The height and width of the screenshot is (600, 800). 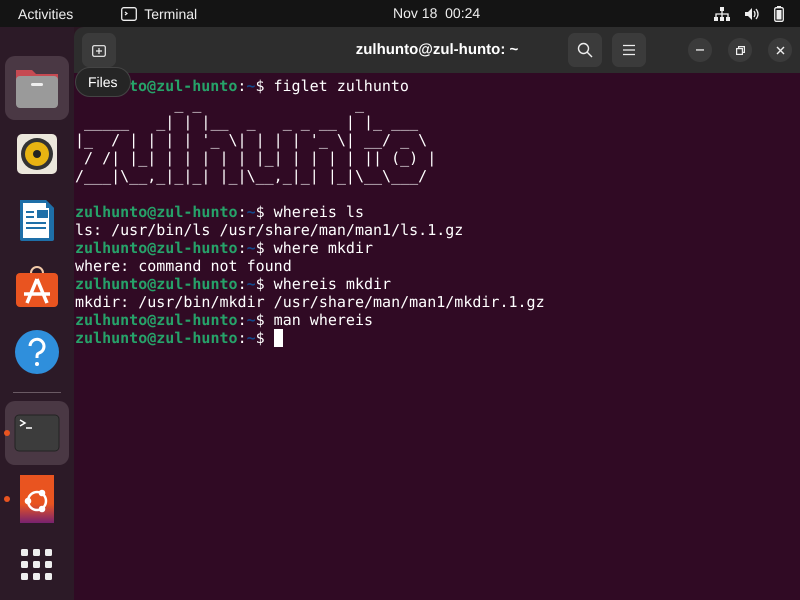 I want to click on tooltip: Files, so click(x=103, y=82).